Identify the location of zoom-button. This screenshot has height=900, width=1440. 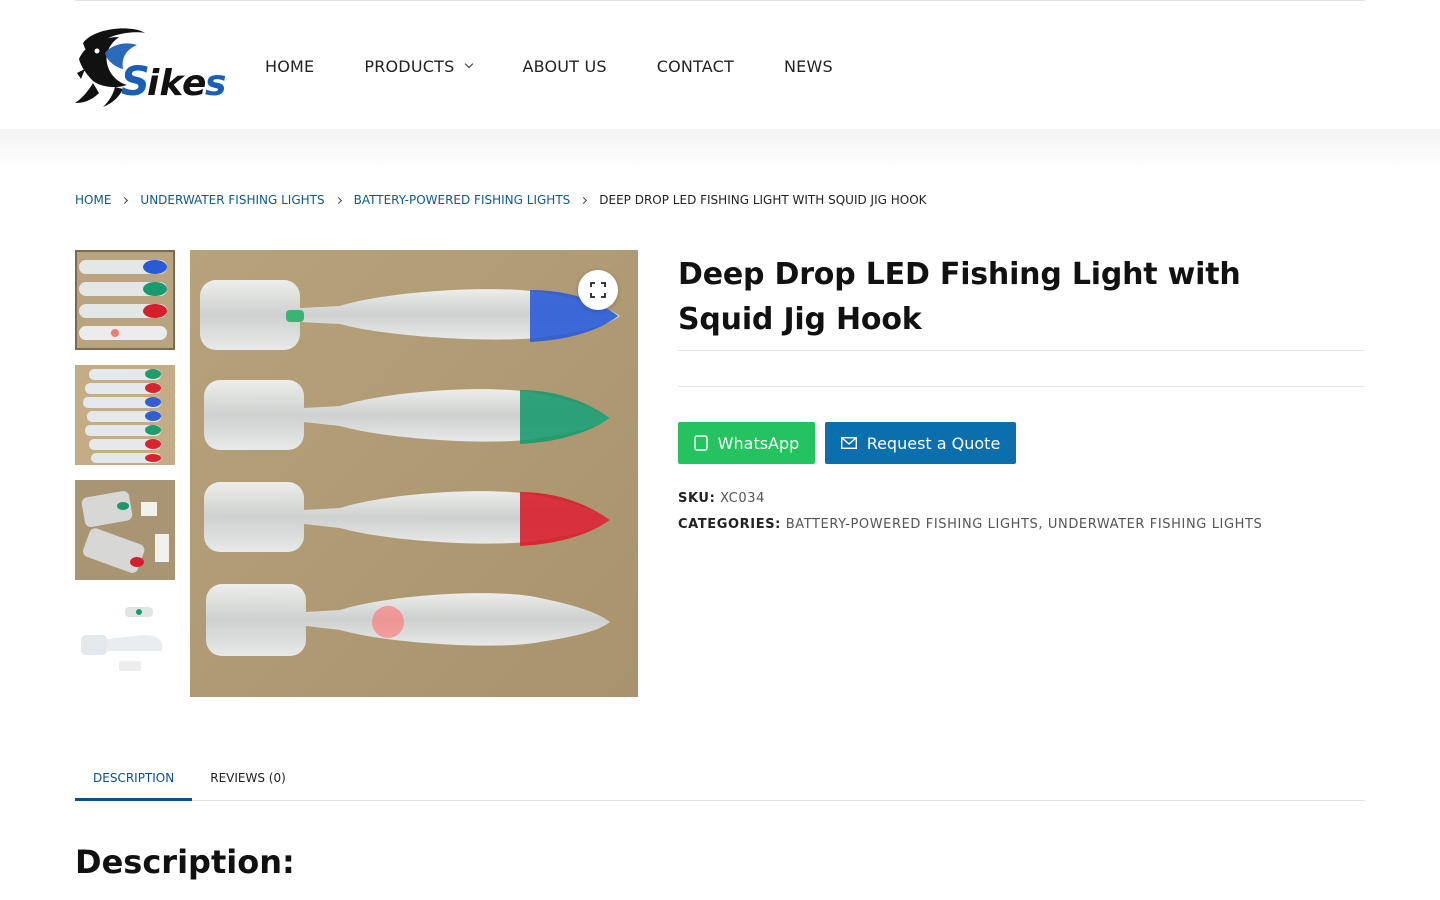
(598, 290).